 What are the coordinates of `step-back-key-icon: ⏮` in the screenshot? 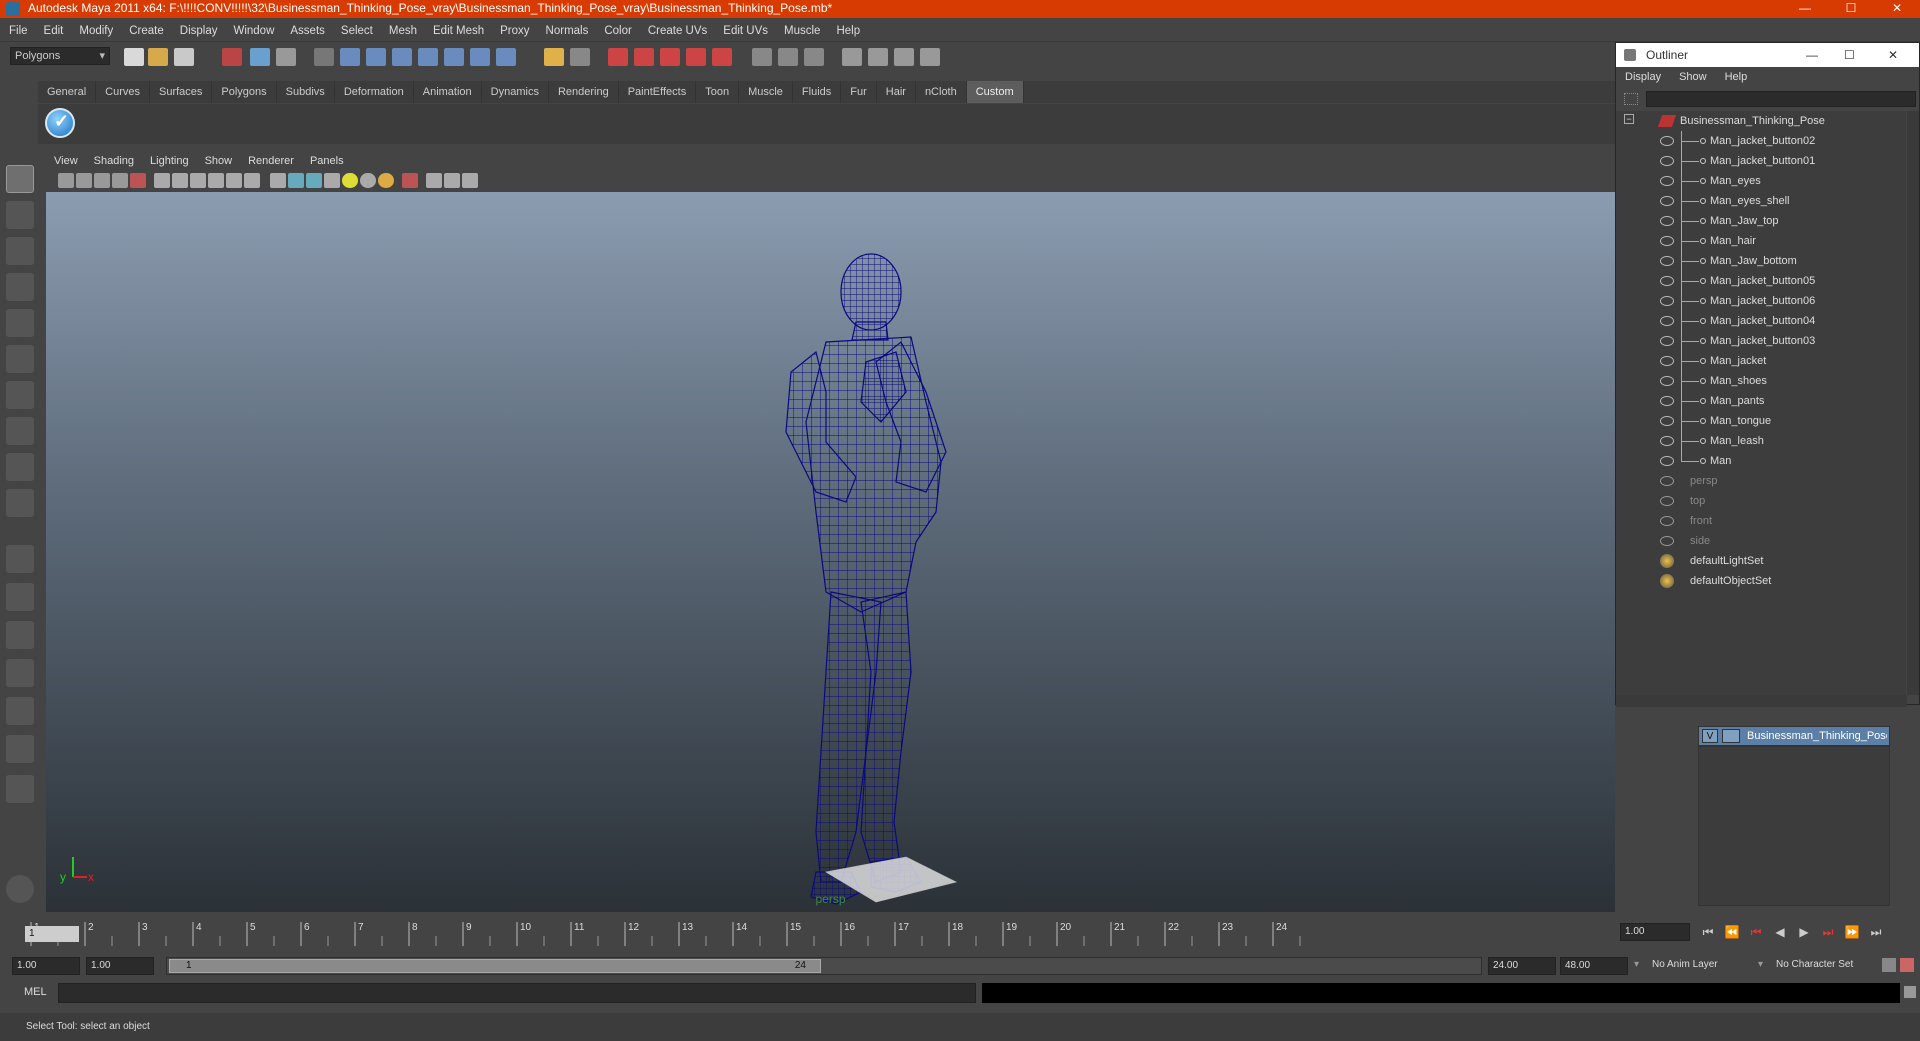 It's located at (1756, 932).